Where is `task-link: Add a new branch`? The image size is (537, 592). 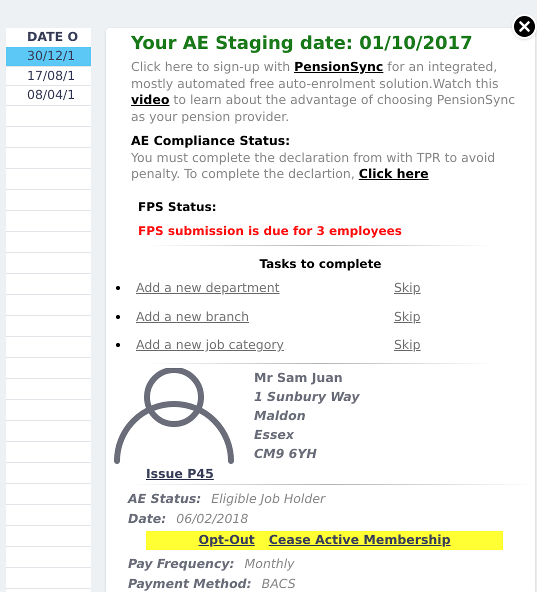
task-link: Add a new branch is located at coordinates (265, 316).